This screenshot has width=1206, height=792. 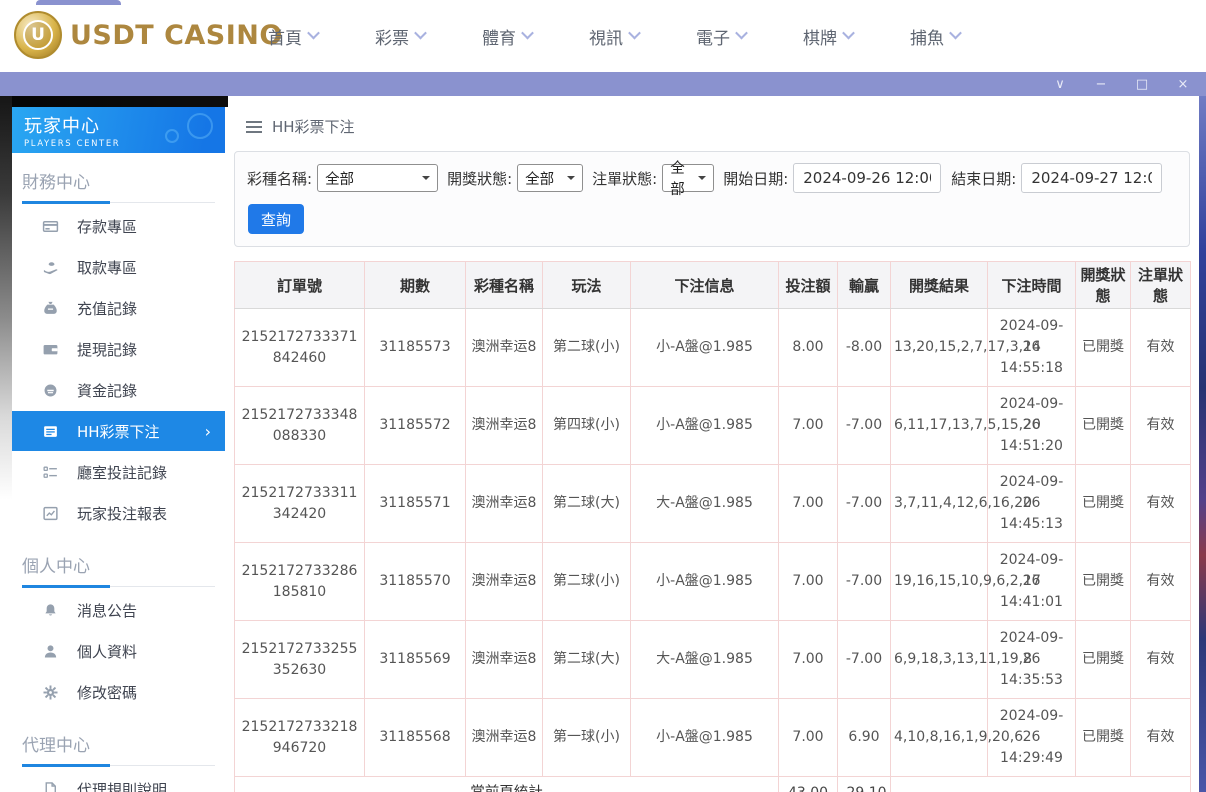 I want to click on background-right-edge, so click(x=1202, y=444).